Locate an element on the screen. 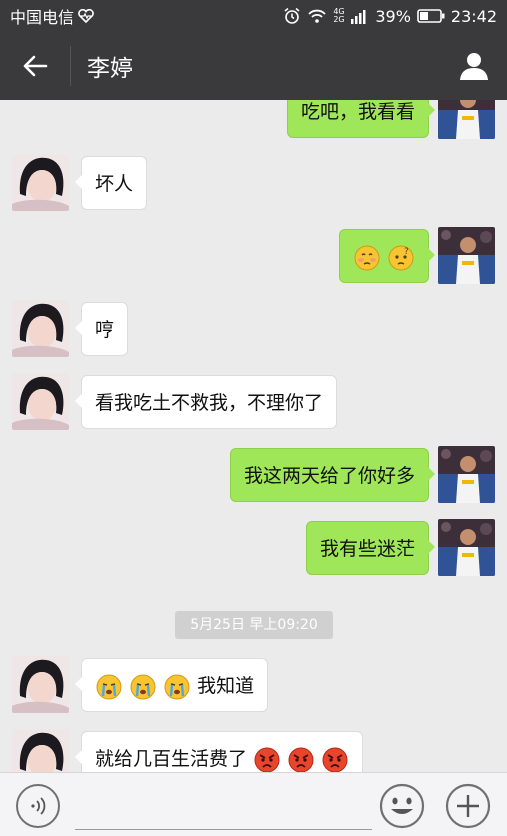  message-bubble: 看我吃土不救我，不理你了 is located at coordinates (206, 402).